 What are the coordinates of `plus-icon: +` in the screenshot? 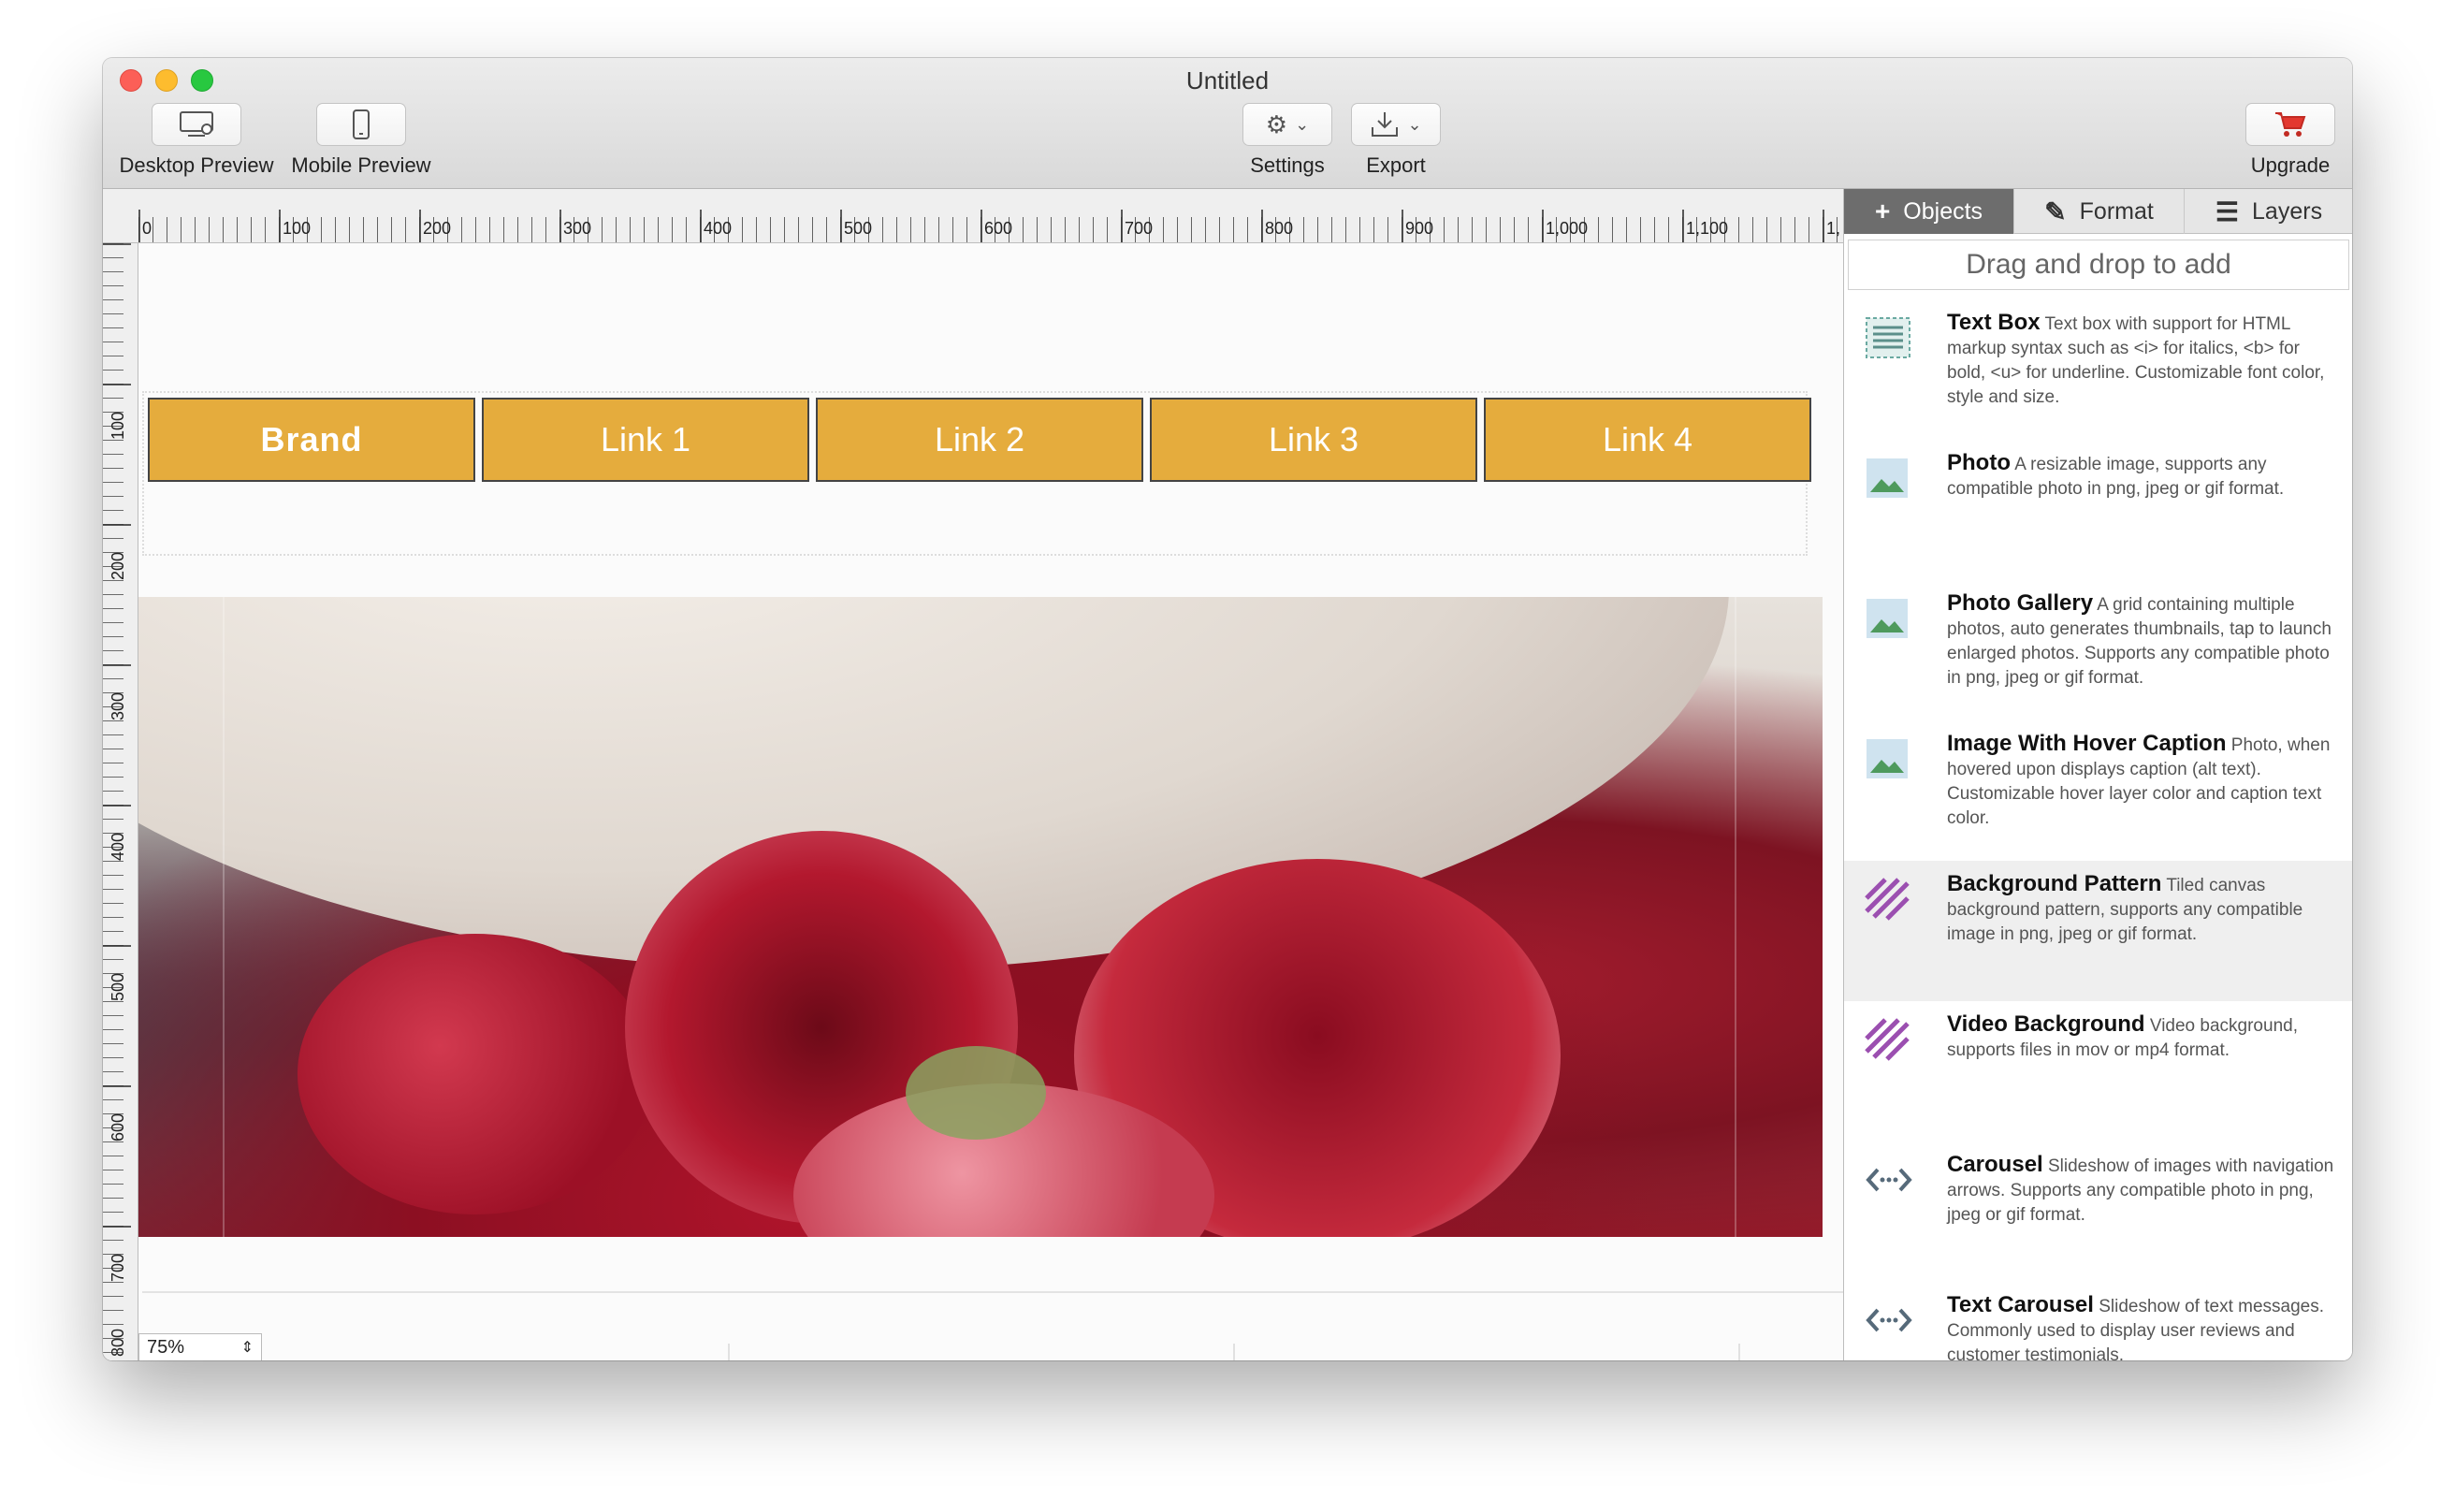 It's located at (1882, 211).